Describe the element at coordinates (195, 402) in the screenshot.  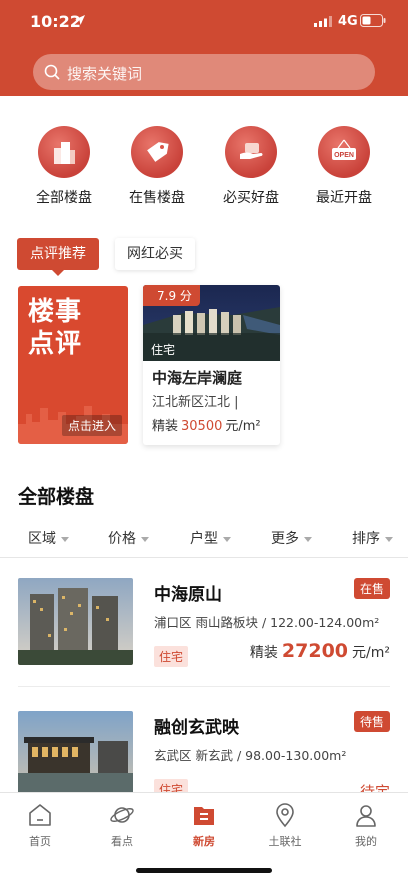
I see `property-location: 江北新区江北 |` at that location.